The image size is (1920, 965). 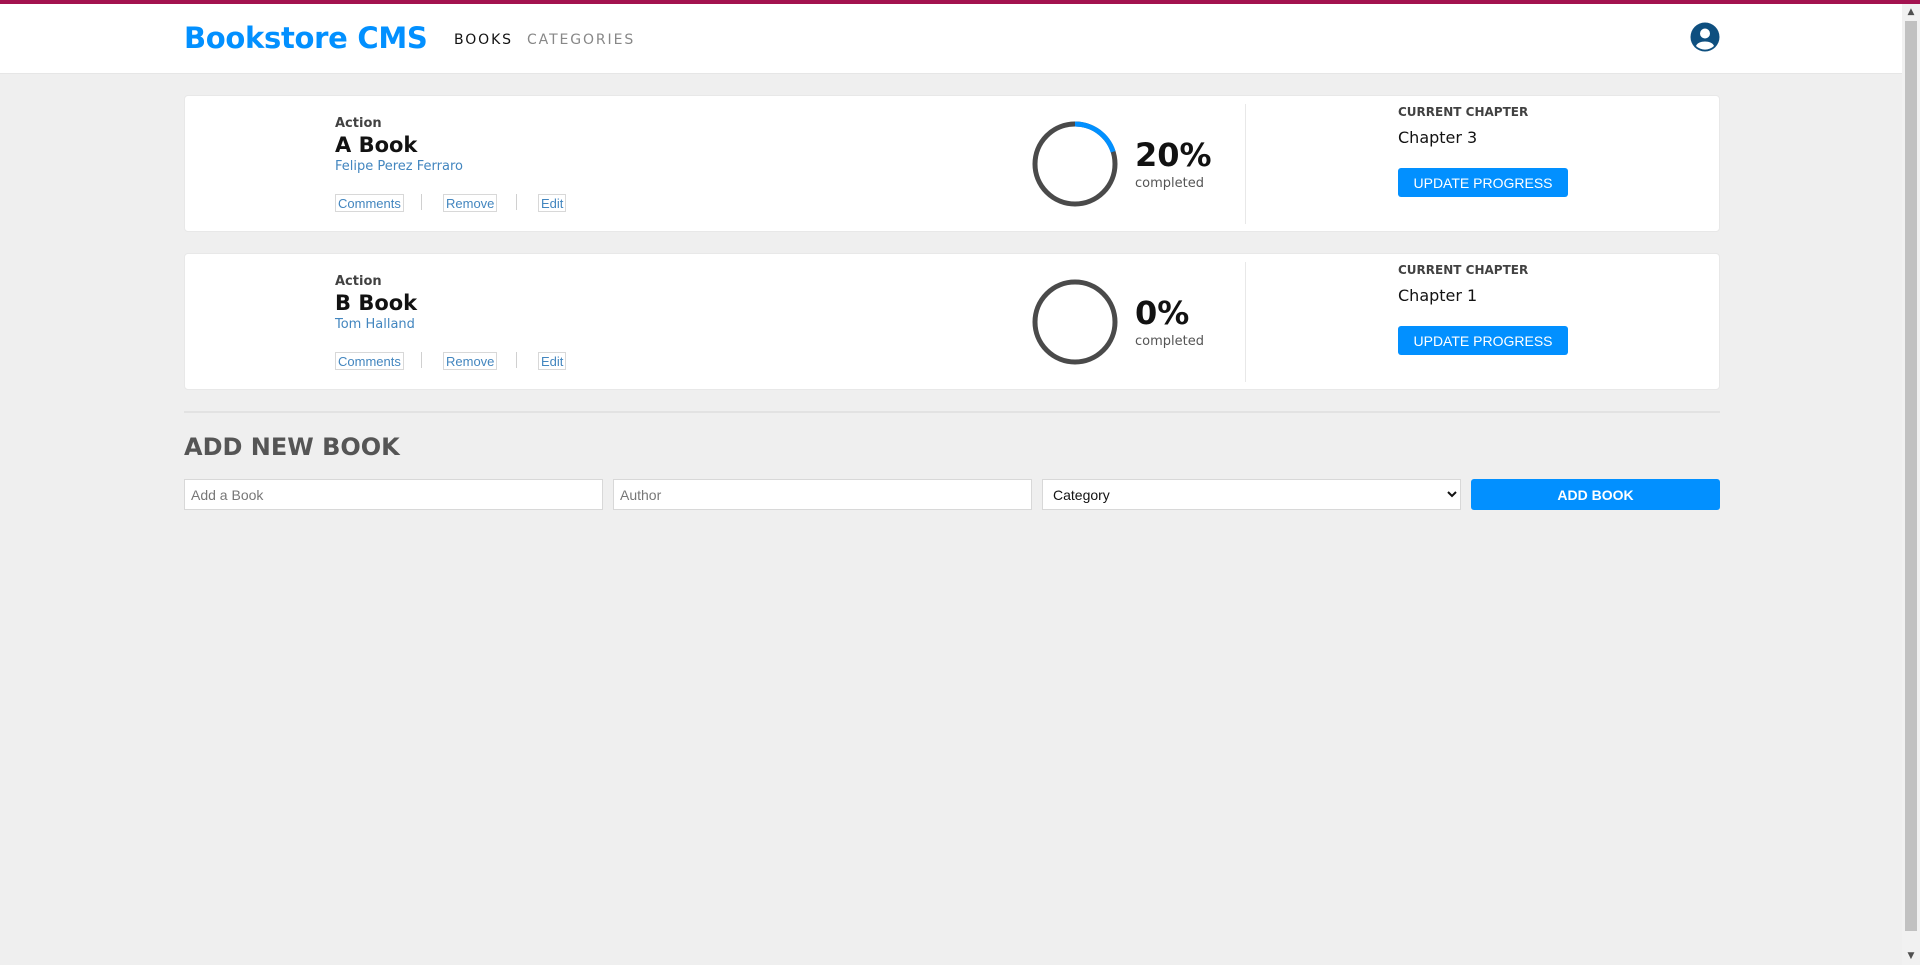 What do you see at coordinates (393, 494) in the screenshot?
I see `book-title-input` at bounding box center [393, 494].